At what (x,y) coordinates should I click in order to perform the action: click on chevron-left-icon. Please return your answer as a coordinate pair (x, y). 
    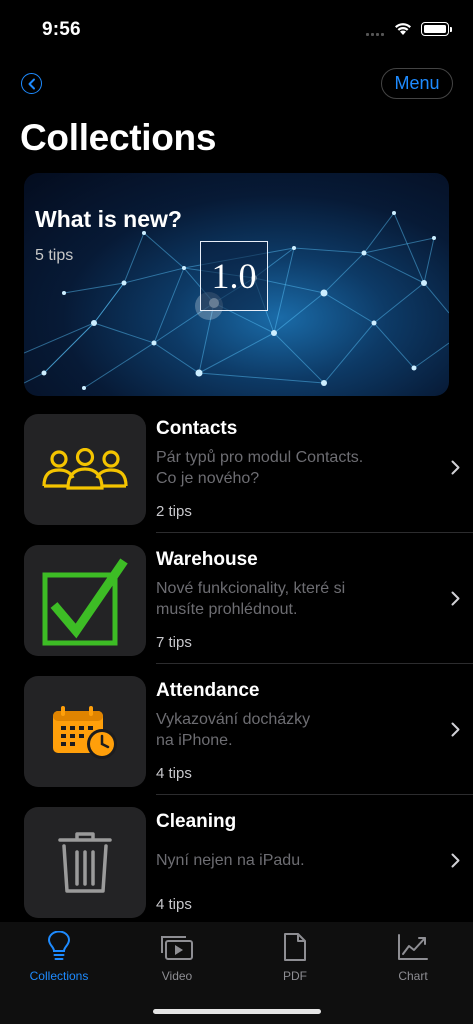
    Looking at the image, I should click on (31, 83).